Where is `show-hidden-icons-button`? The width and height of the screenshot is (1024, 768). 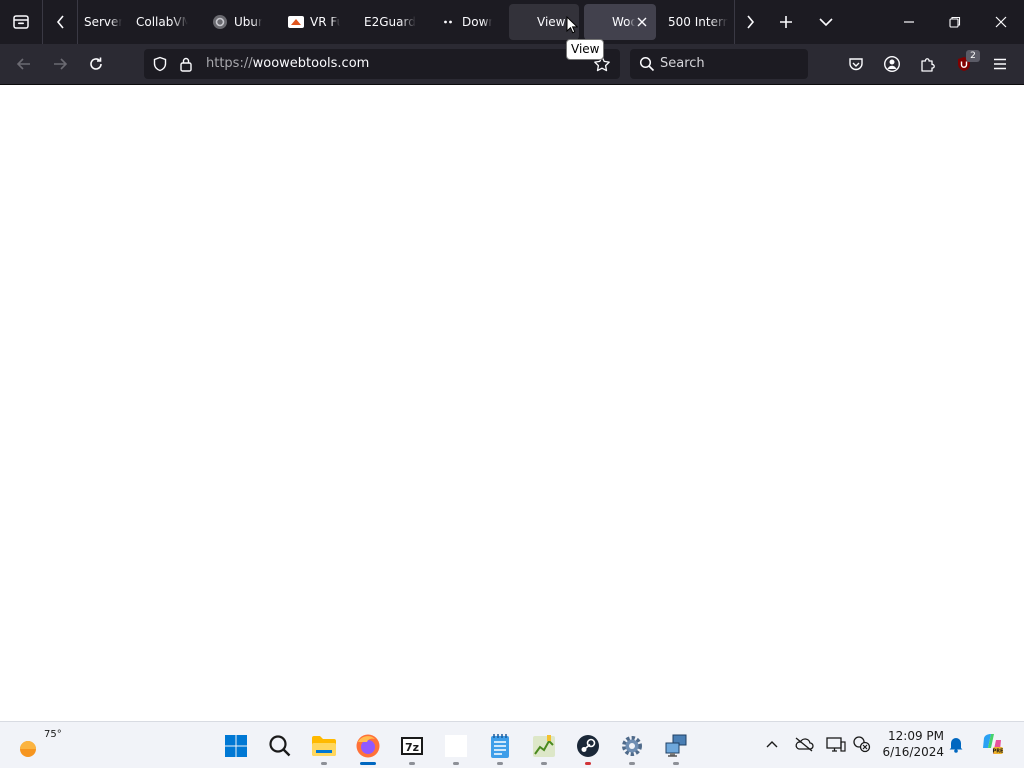 show-hidden-icons-button is located at coordinates (772, 744).